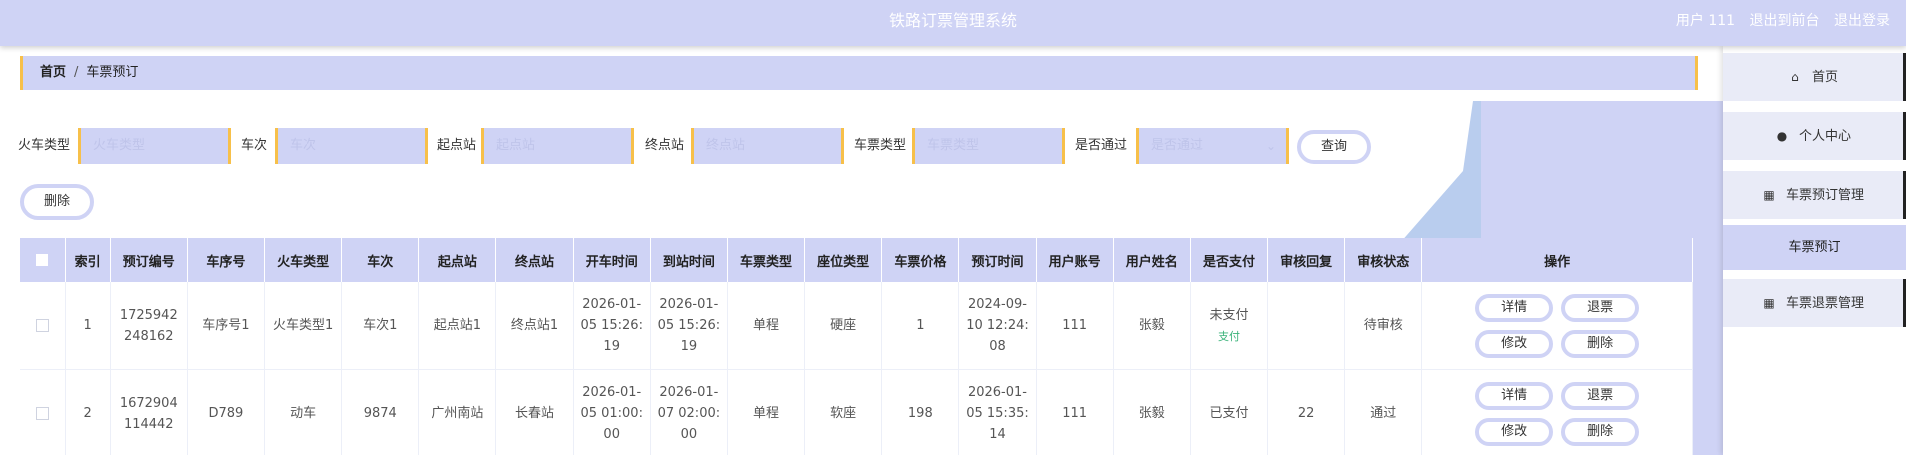  I want to click on train-type-input: 火车类型, so click(154, 146).